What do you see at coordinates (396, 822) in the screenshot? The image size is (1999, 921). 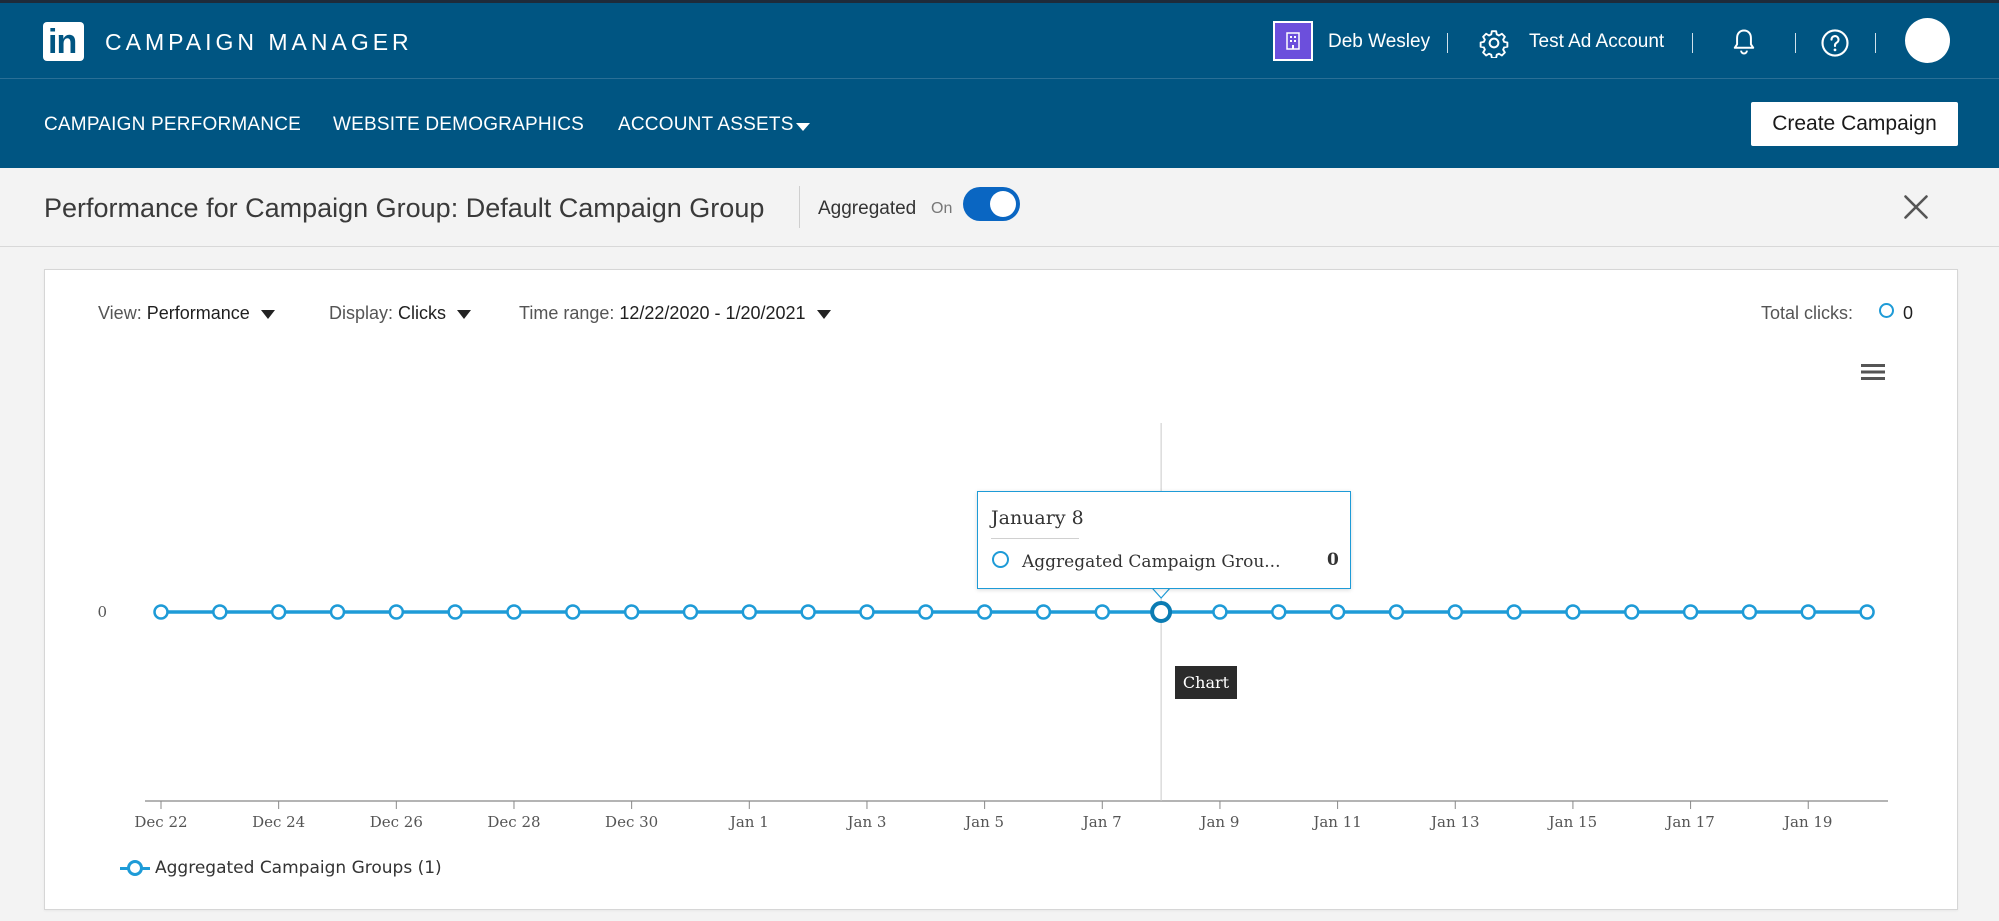 I see `x-tick-label: Dec 26` at bounding box center [396, 822].